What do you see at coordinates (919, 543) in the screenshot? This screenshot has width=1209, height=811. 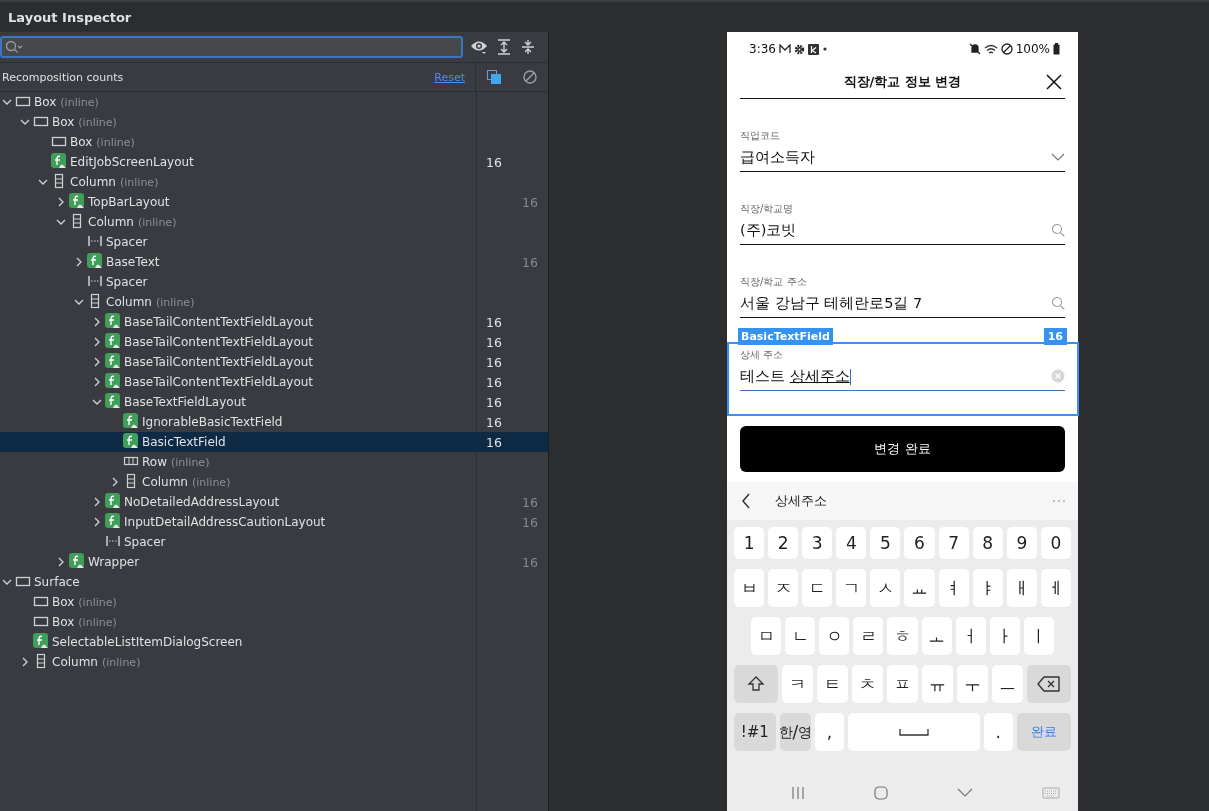 I see `keyboard-key: 6` at bounding box center [919, 543].